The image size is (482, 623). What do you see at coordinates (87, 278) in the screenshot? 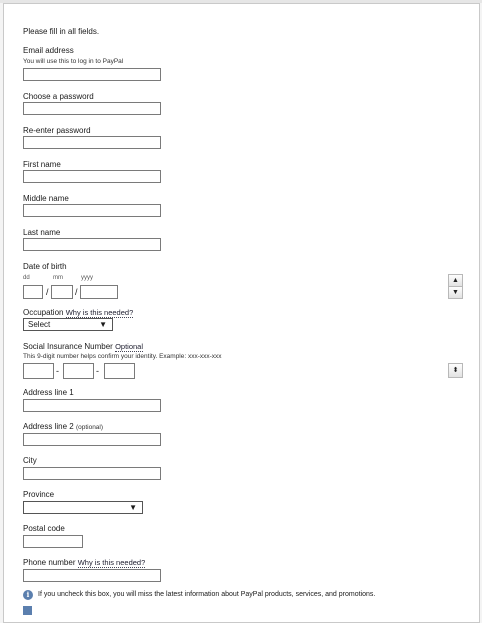
I see `dob-yyyy-caption: yyyy` at bounding box center [87, 278].